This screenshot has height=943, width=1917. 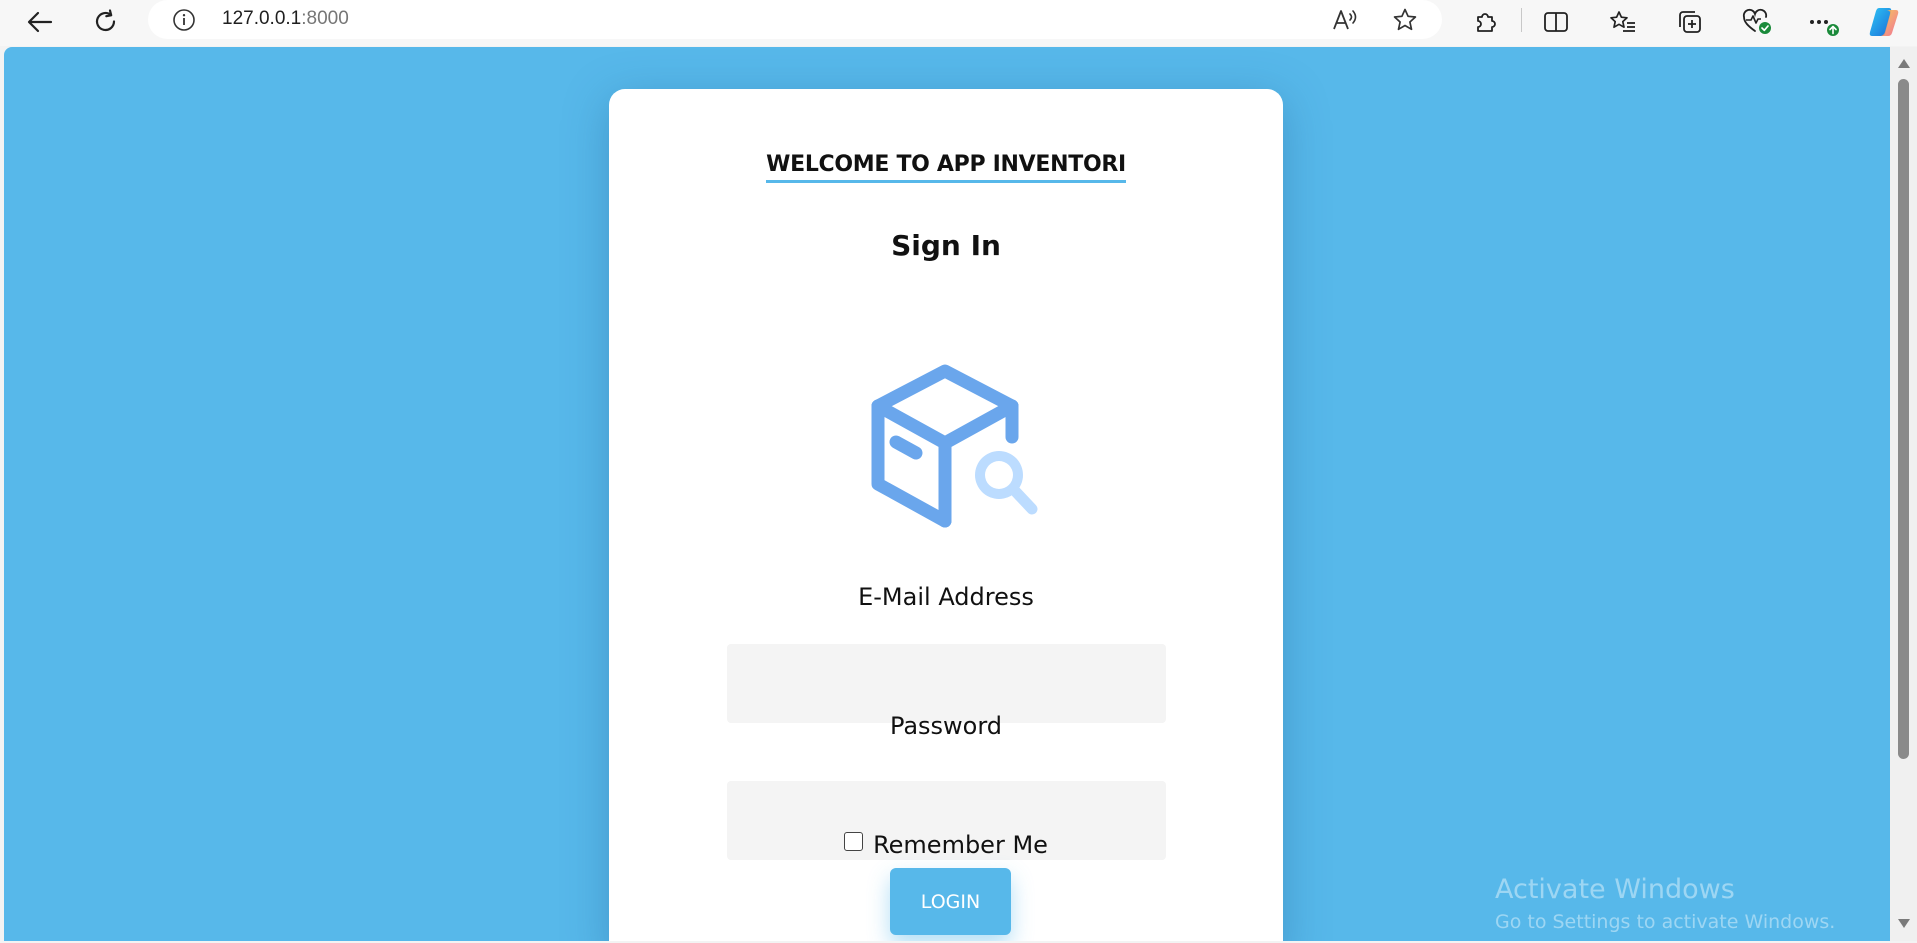 What do you see at coordinates (954, 446) in the screenshot?
I see `box-search-icon` at bounding box center [954, 446].